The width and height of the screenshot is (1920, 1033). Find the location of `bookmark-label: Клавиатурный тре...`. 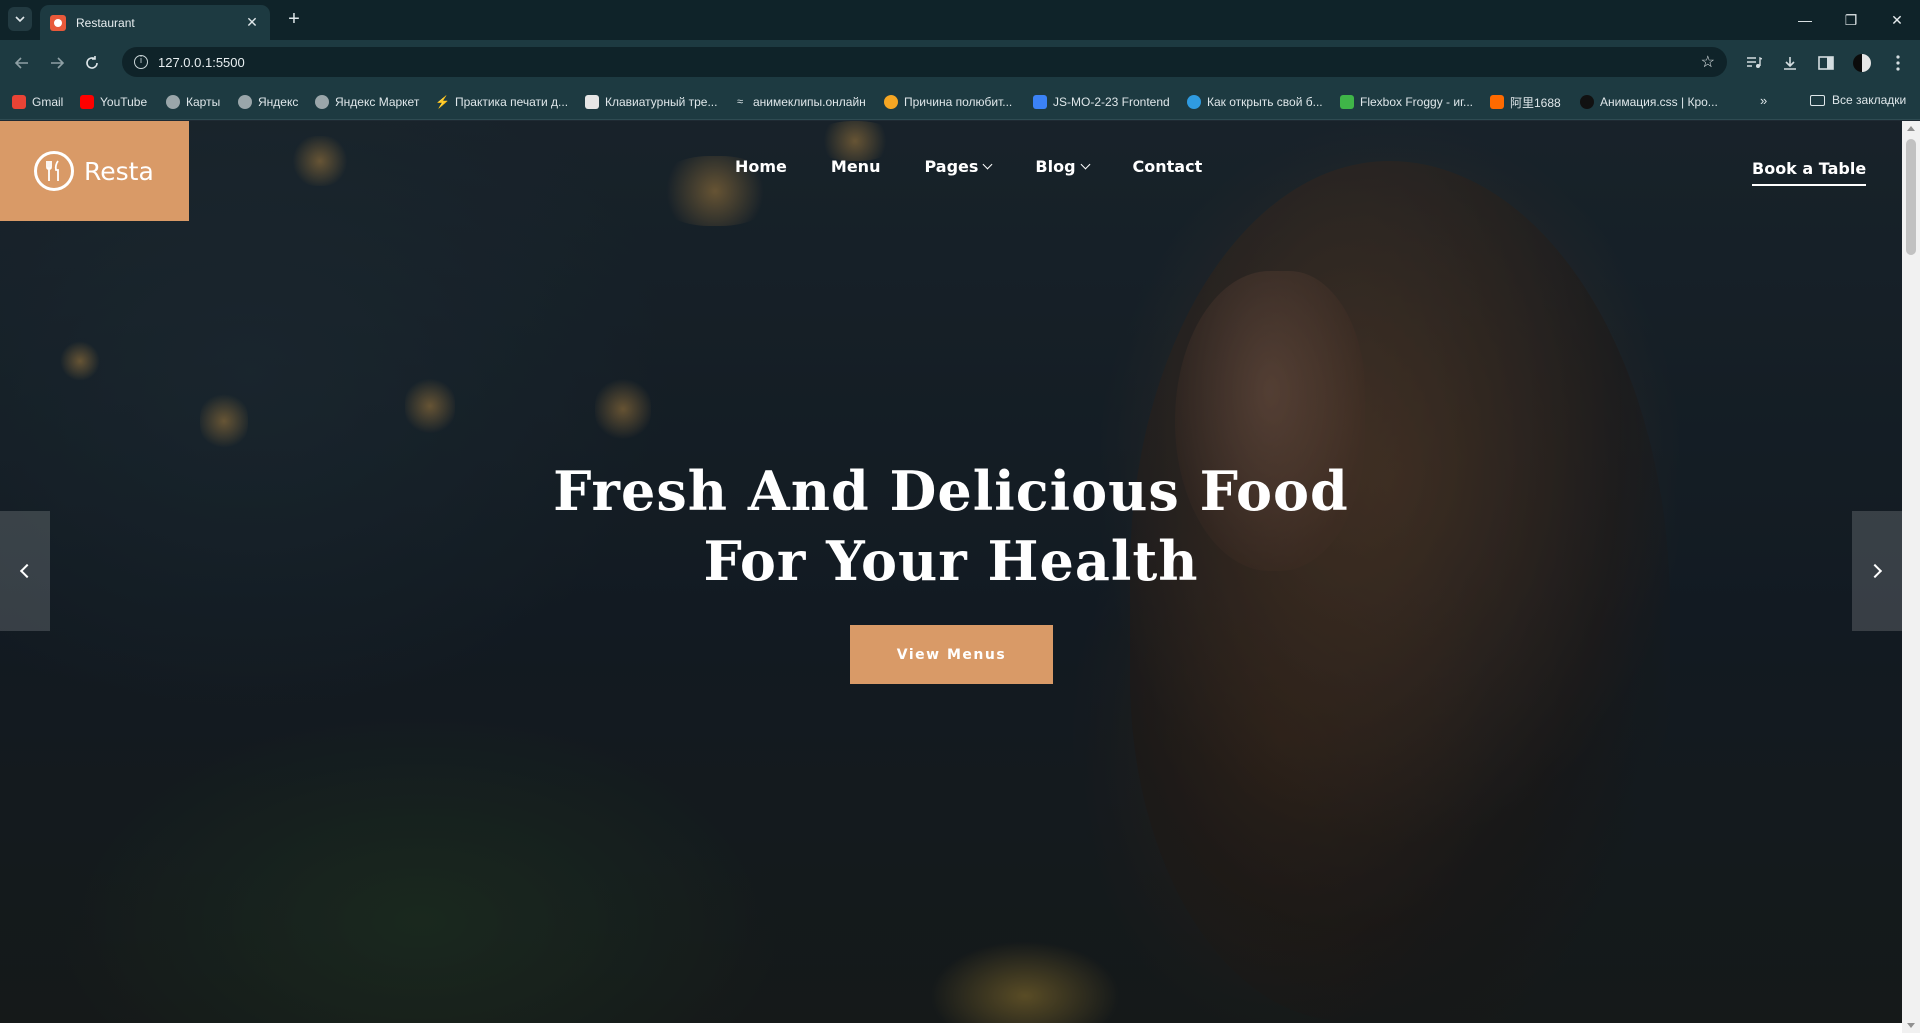

bookmark-label: Клавиатурный тре... is located at coordinates (661, 102).